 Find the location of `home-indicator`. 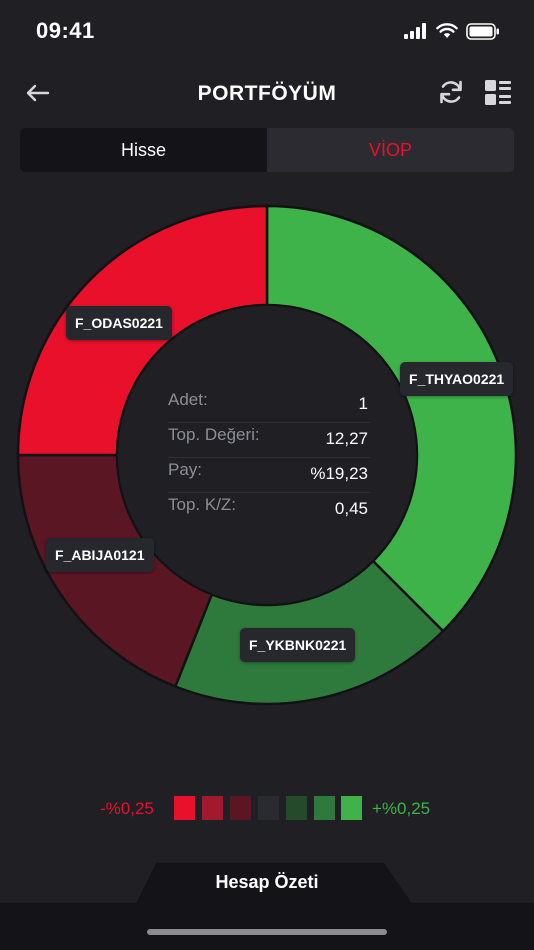

home-indicator is located at coordinates (267, 932).